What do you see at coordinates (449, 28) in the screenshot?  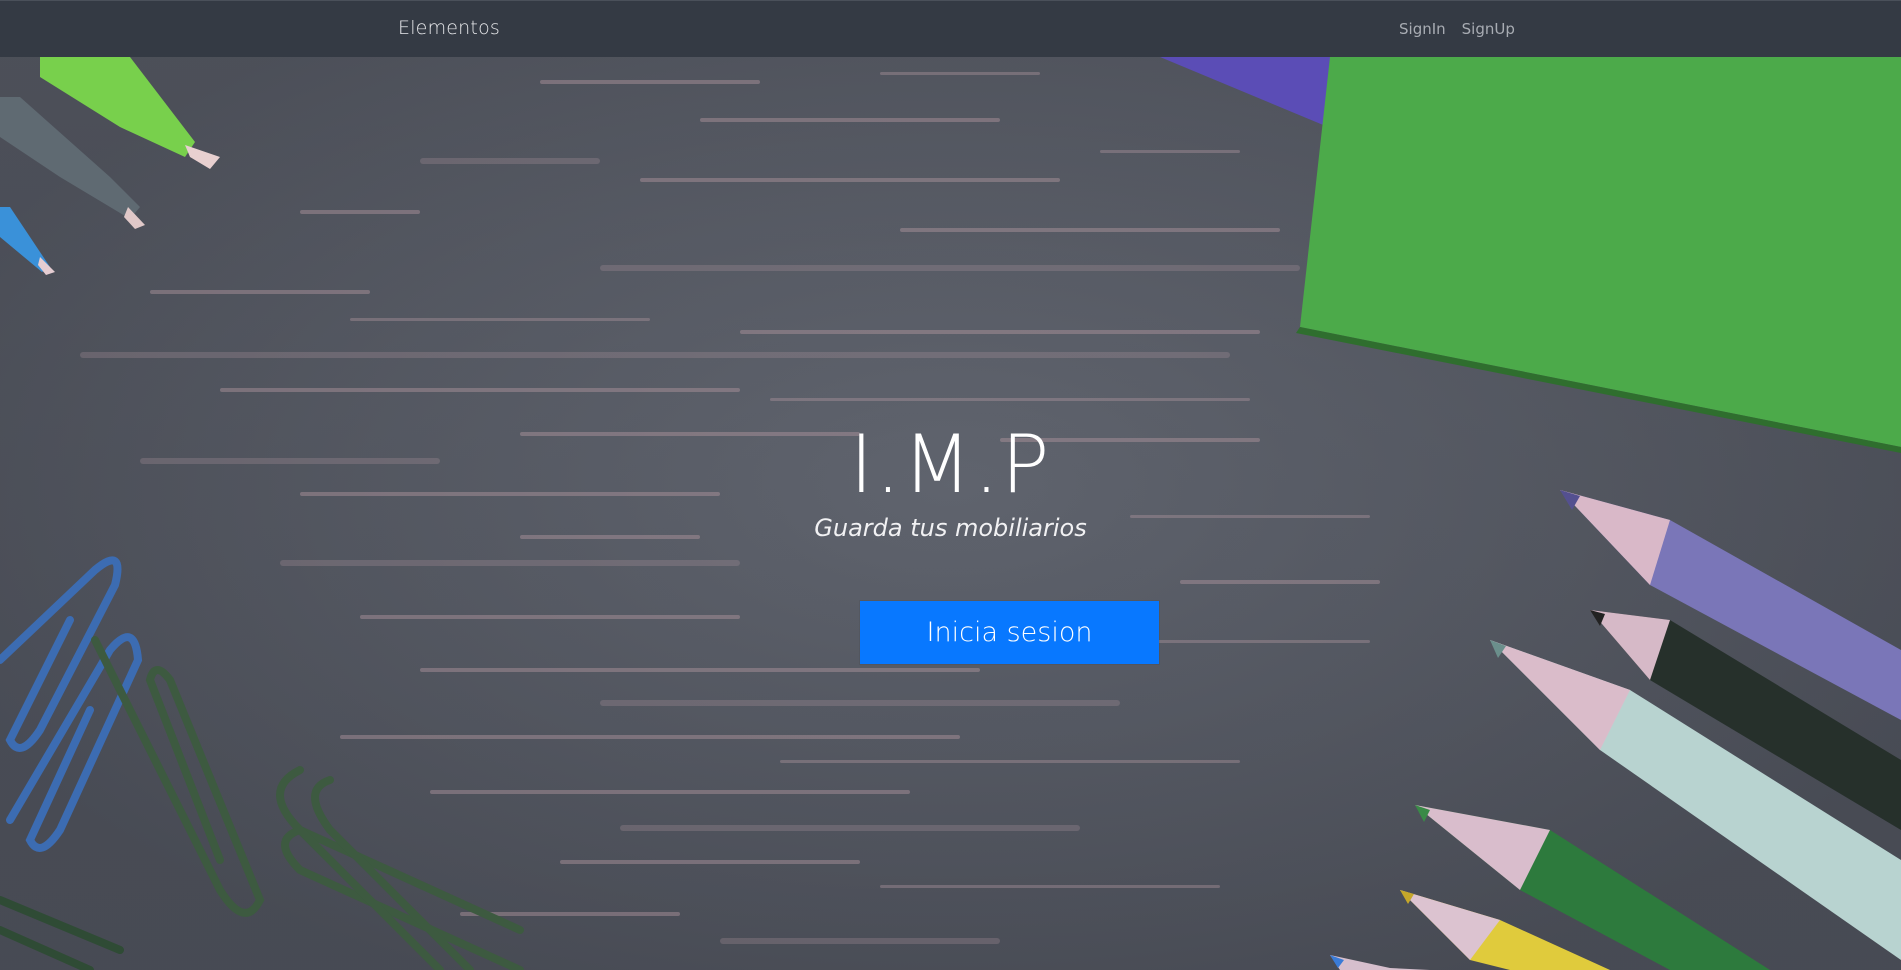 I see `brand-link: Elementos` at bounding box center [449, 28].